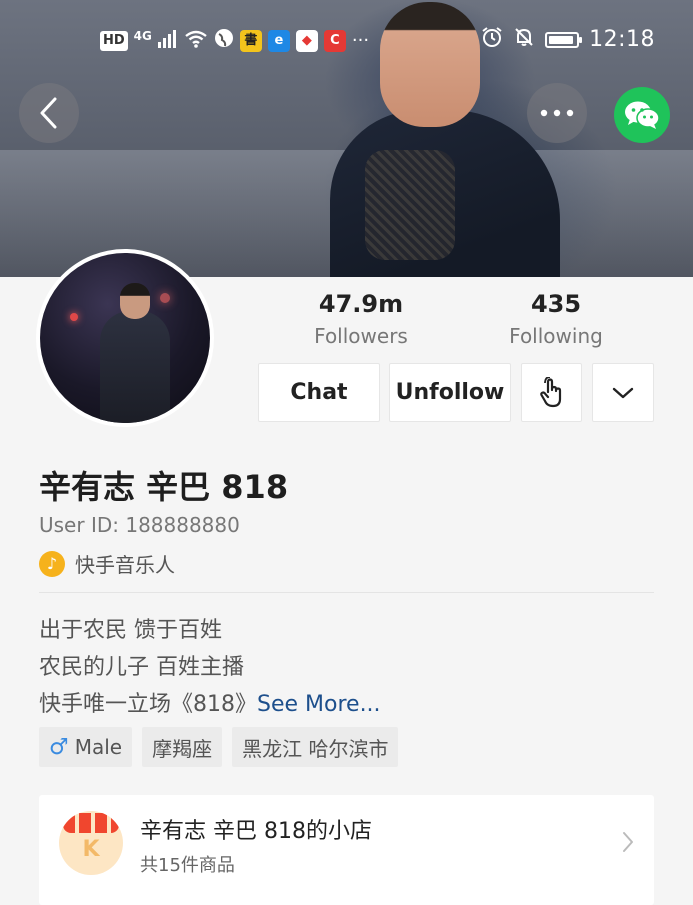 Image resolution: width=693 pixels, height=905 pixels. I want to click on bio-line: 出于农民 馈于百姓, so click(130, 630).